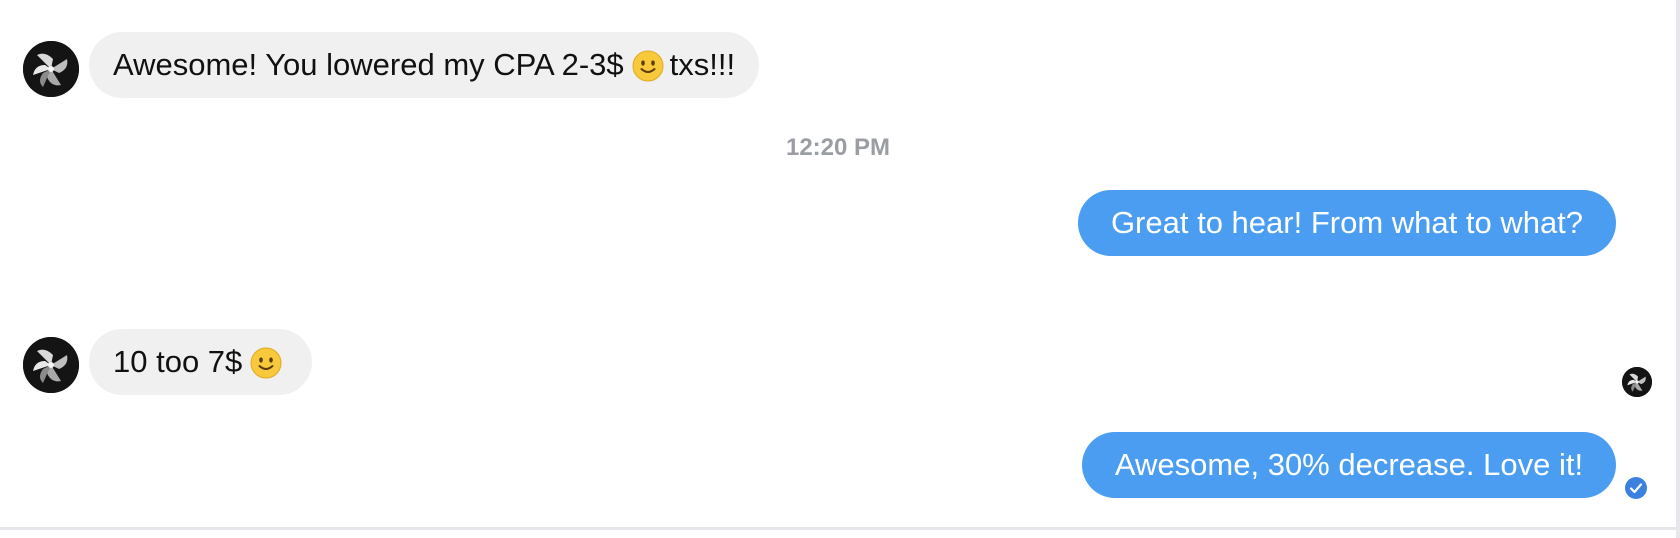  Describe the element at coordinates (702, 64) in the screenshot. I see `message-text-suffix: txs!!!` at that location.